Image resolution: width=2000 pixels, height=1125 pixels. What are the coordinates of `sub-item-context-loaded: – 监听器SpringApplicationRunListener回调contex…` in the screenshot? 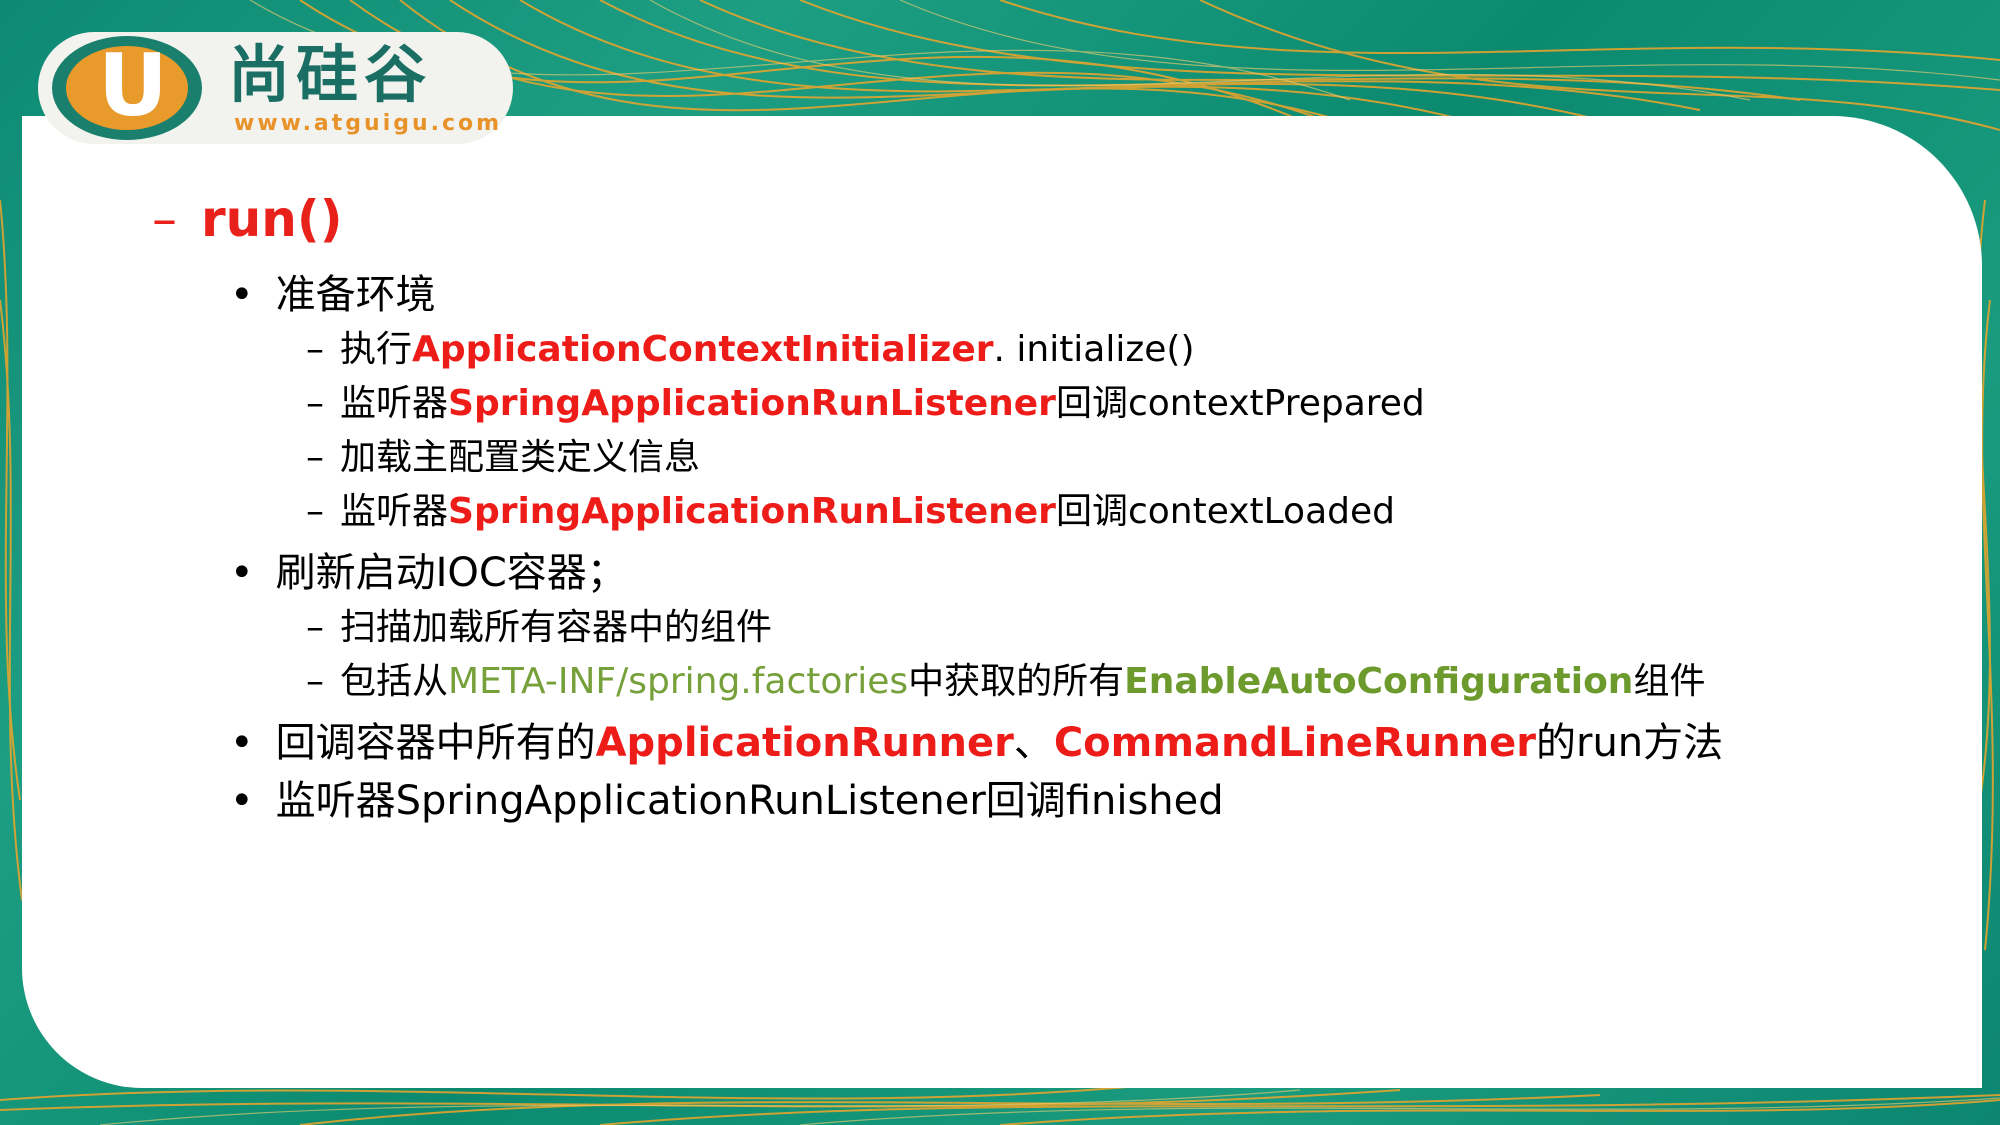 It's located at (850, 508).